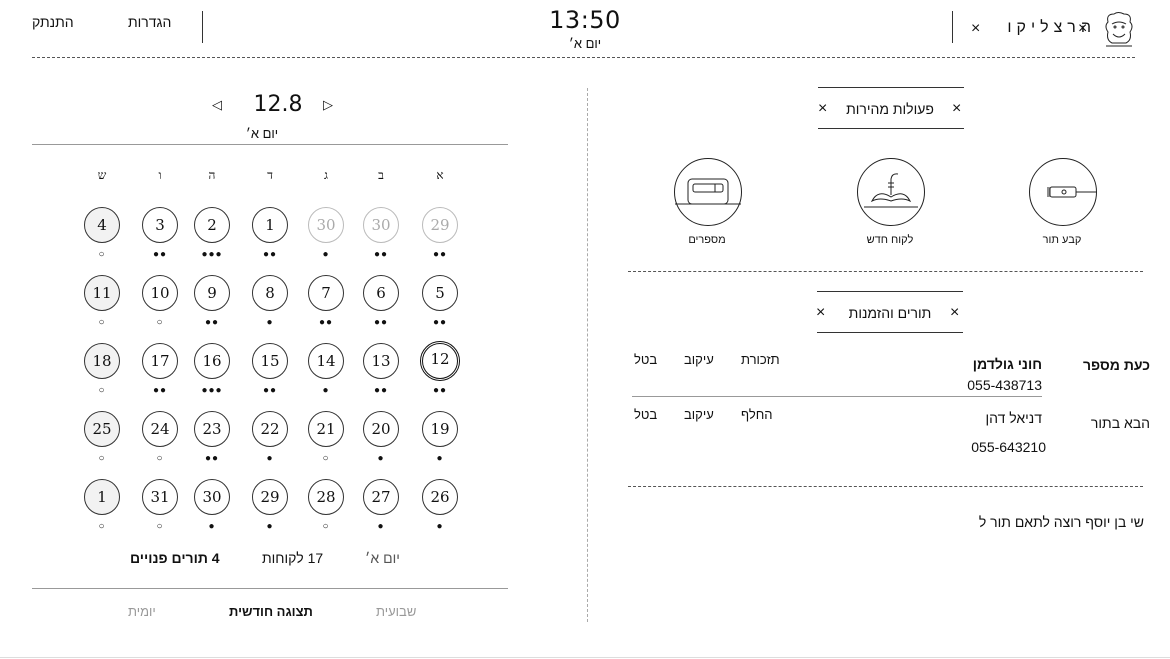 The image size is (1170, 659). I want to click on prev-day-arrow: ◁, so click(217, 105).